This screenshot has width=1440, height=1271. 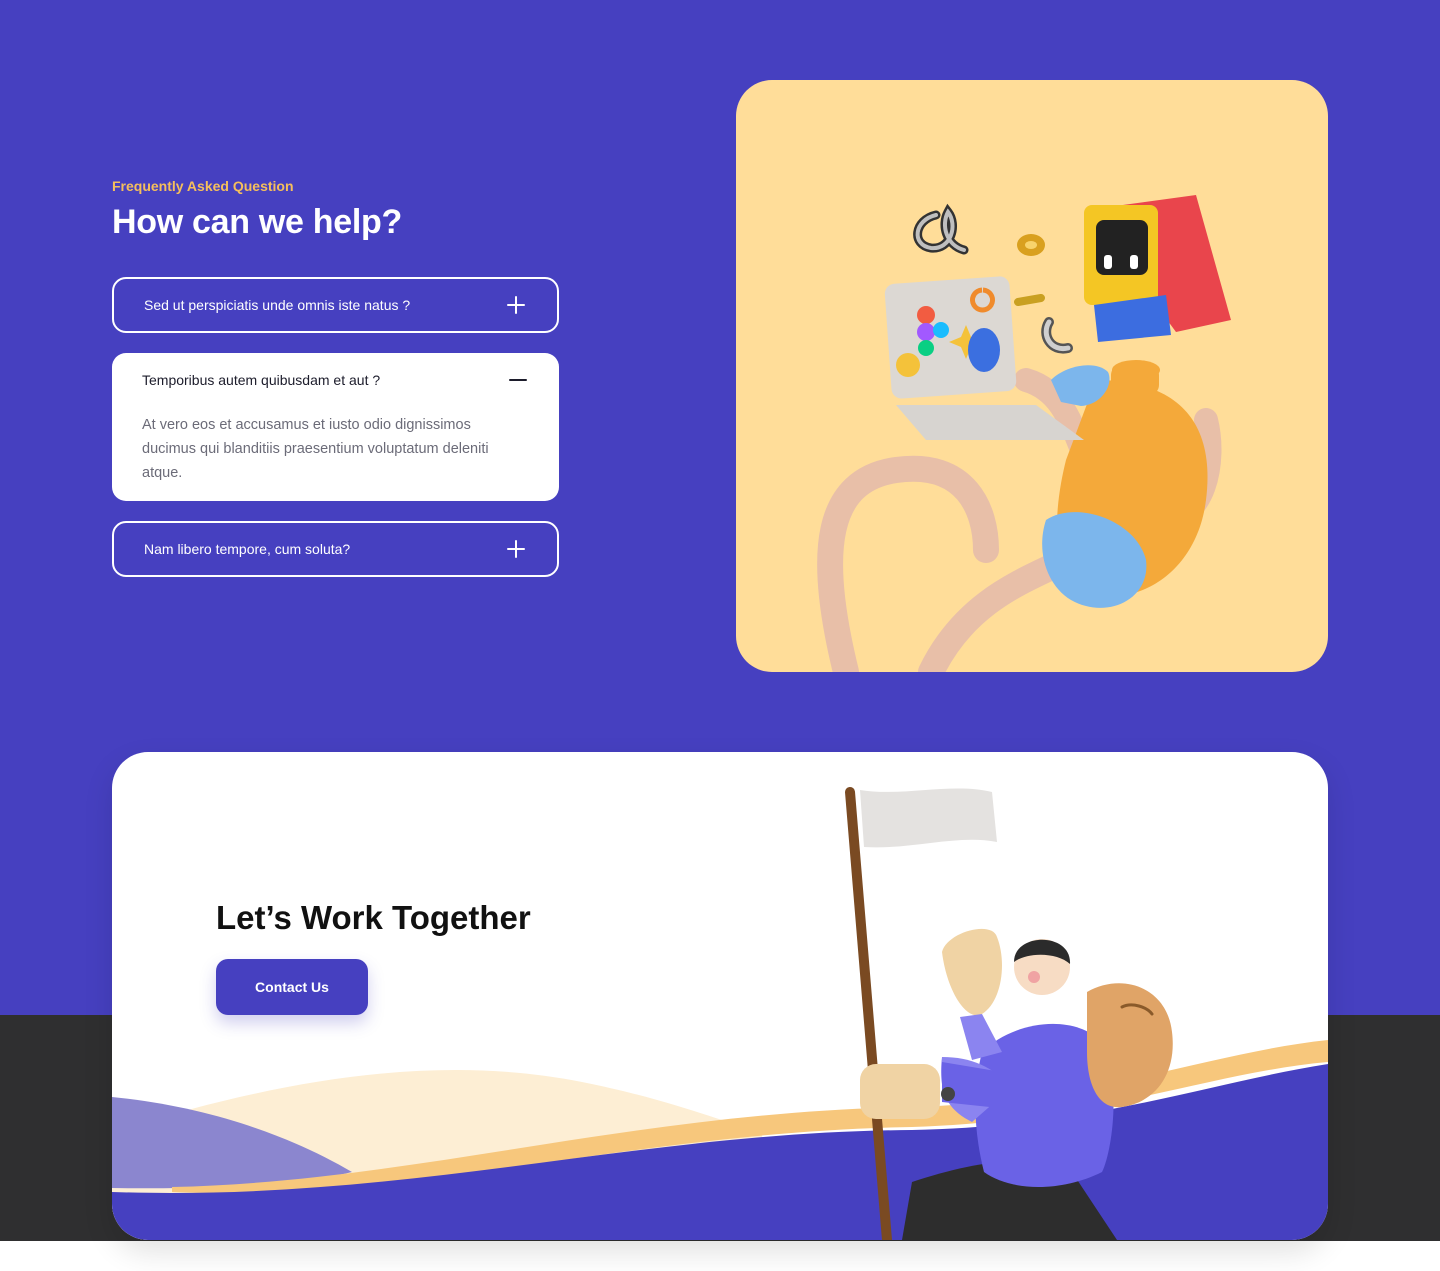 What do you see at coordinates (257, 222) in the screenshot?
I see `faq-headline: How can we help?` at bounding box center [257, 222].